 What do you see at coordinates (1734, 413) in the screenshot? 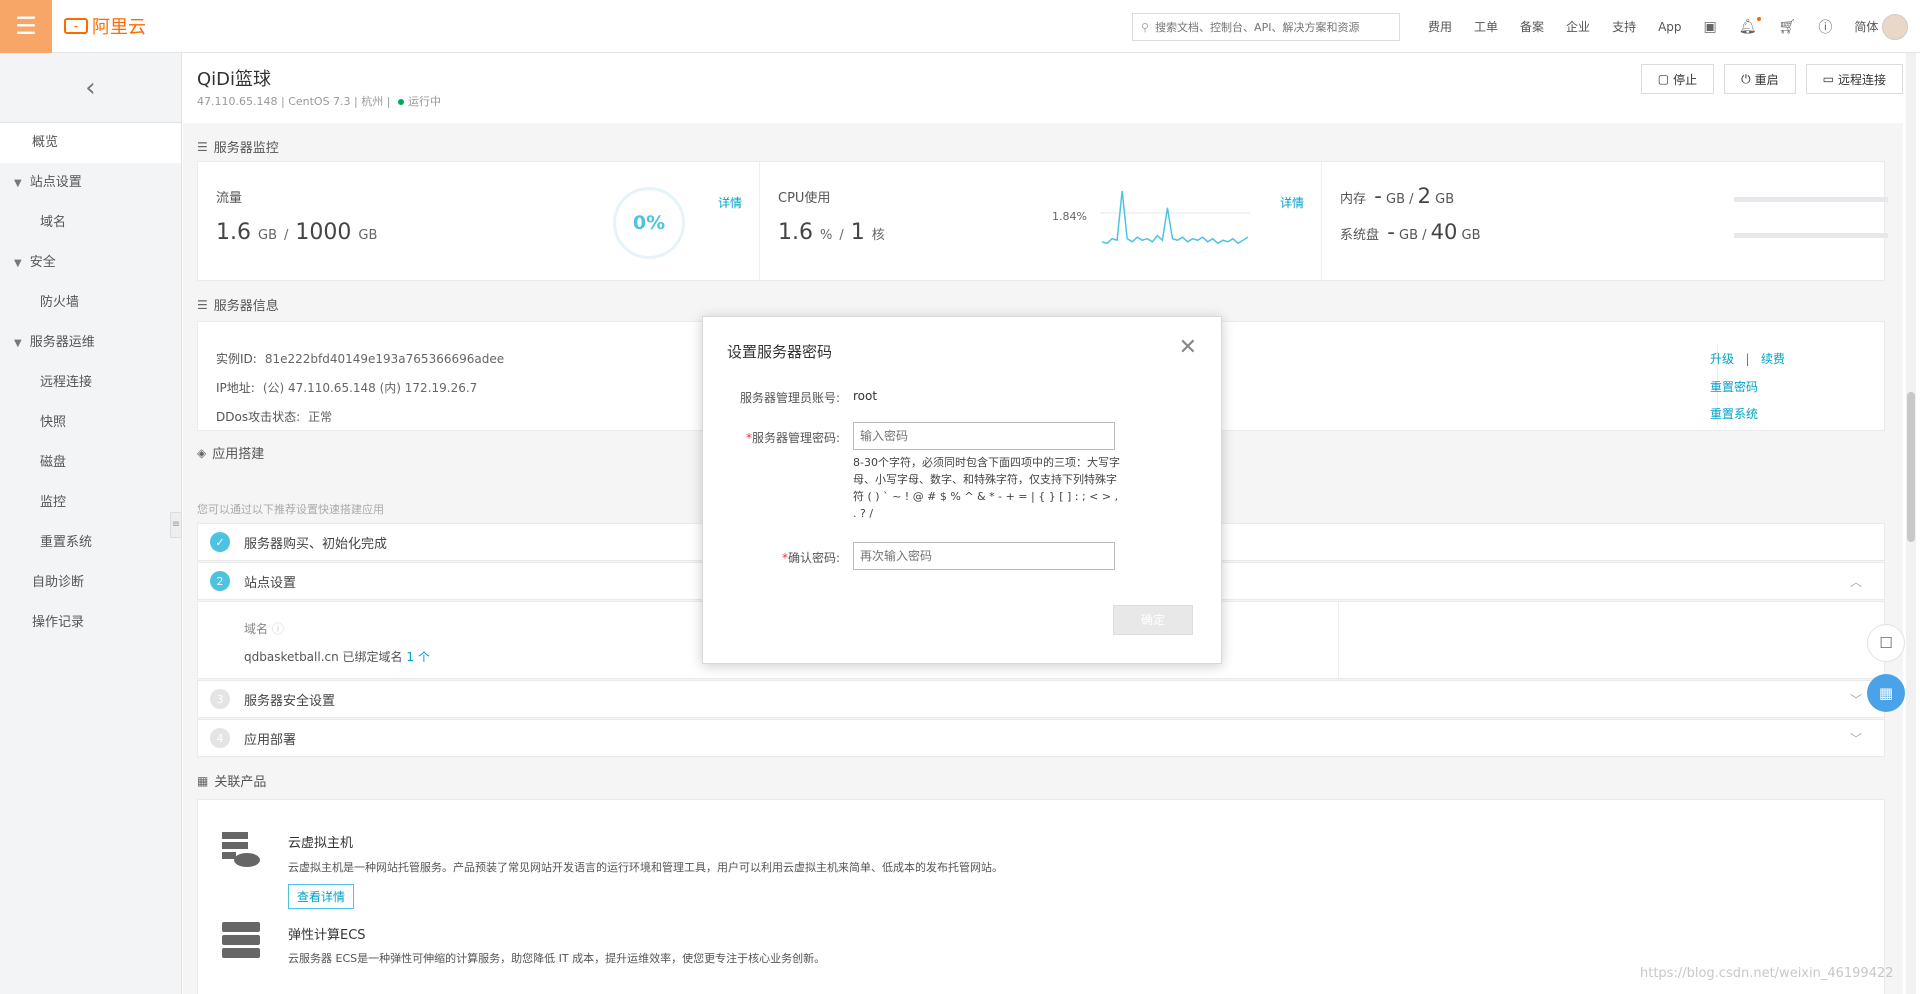
I see `reset-system-link: 重置系统` at bounding box center [1734, 413].